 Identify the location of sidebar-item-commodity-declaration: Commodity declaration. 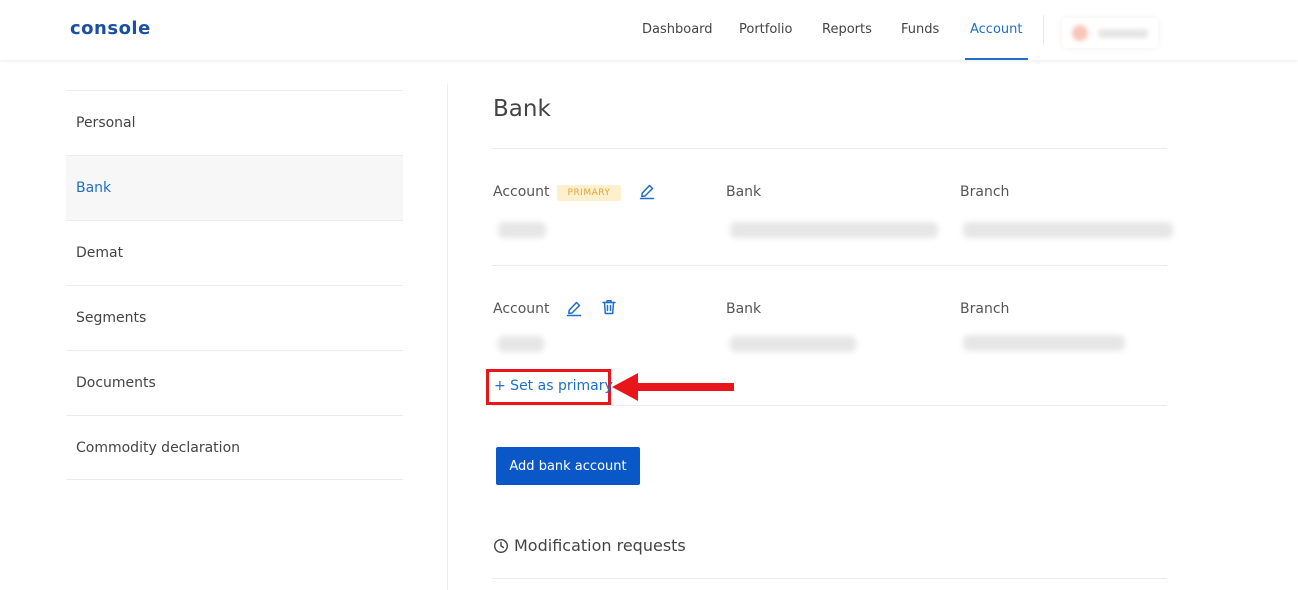
(234, 447).